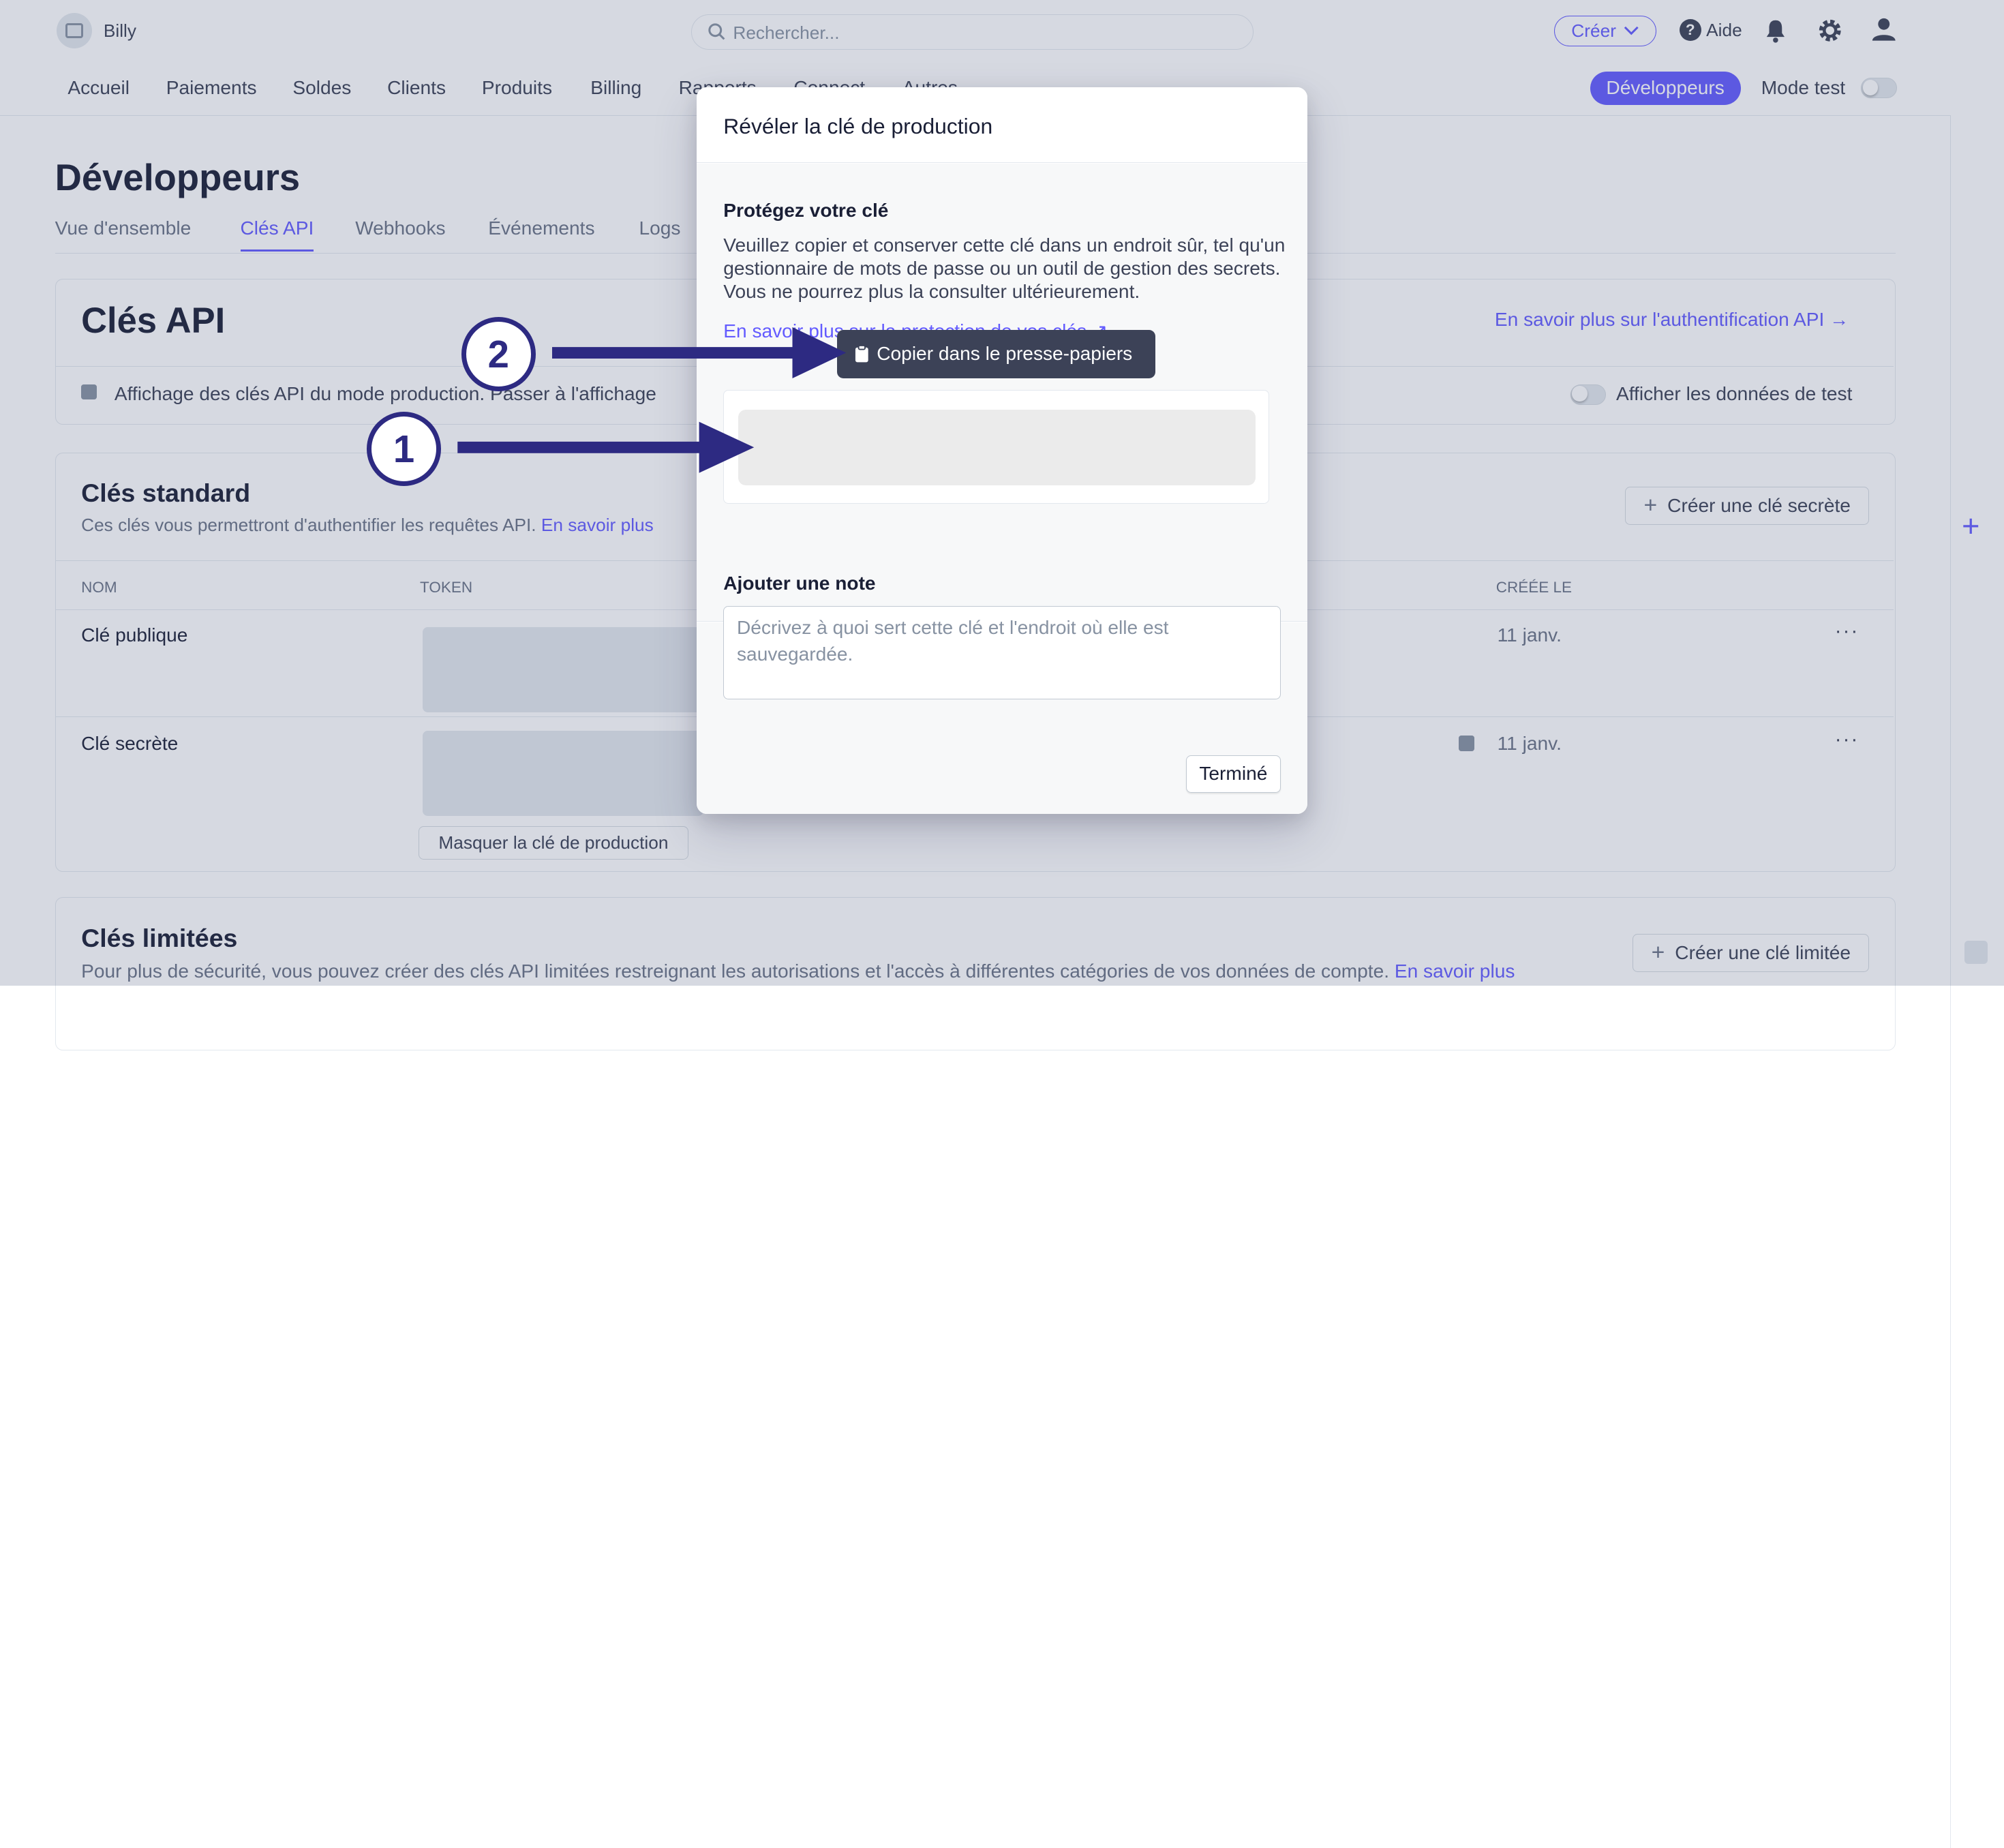 This screenshot has height=1848, width=2004. Describe the element at coordinates (652, 400) in the screenshot. I see `annotation-arrows` at that location.